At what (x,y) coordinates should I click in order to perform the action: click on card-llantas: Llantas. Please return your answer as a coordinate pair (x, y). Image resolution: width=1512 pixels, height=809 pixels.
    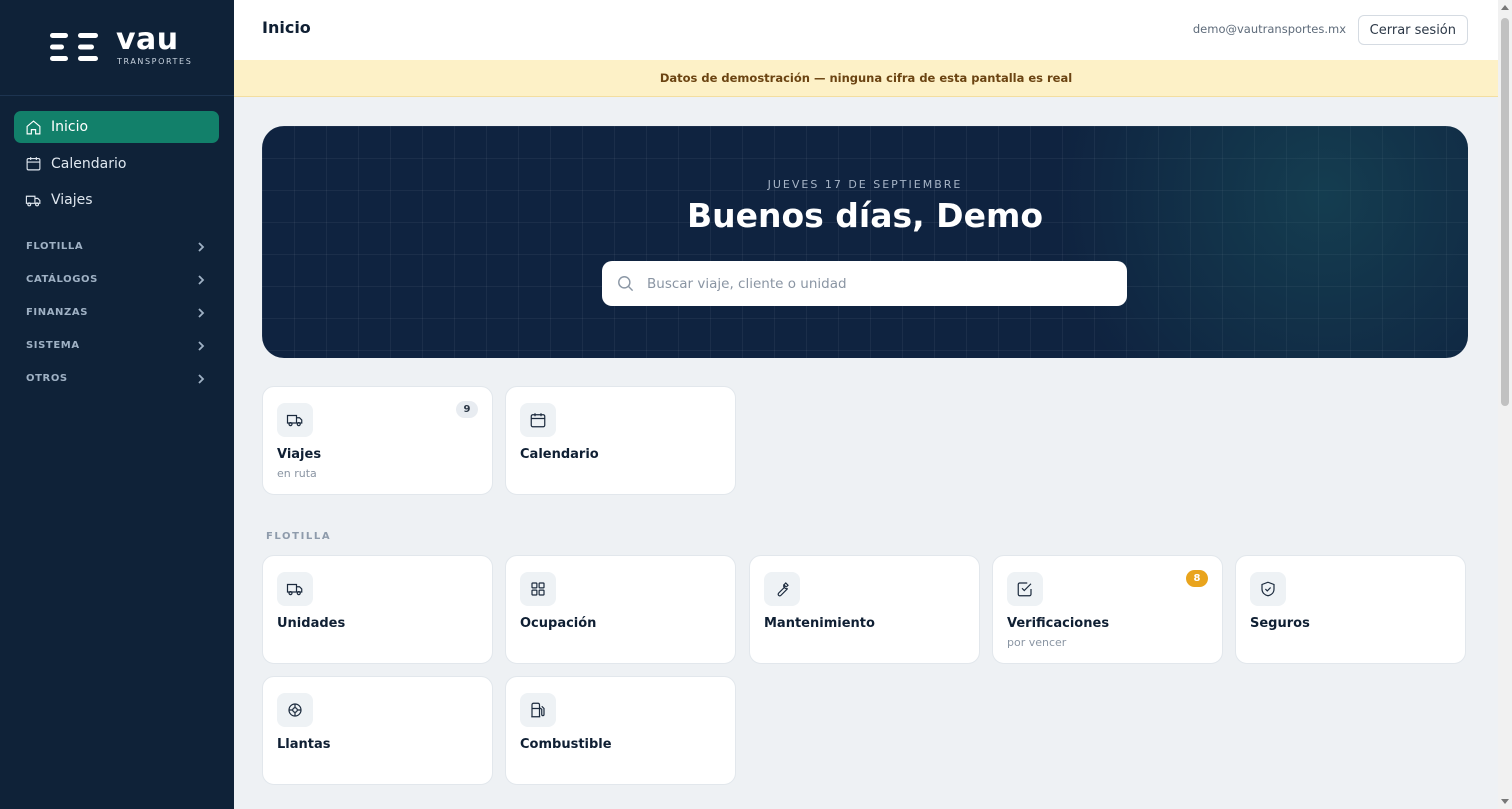
    Looking at the image, I should click on (377, 730).